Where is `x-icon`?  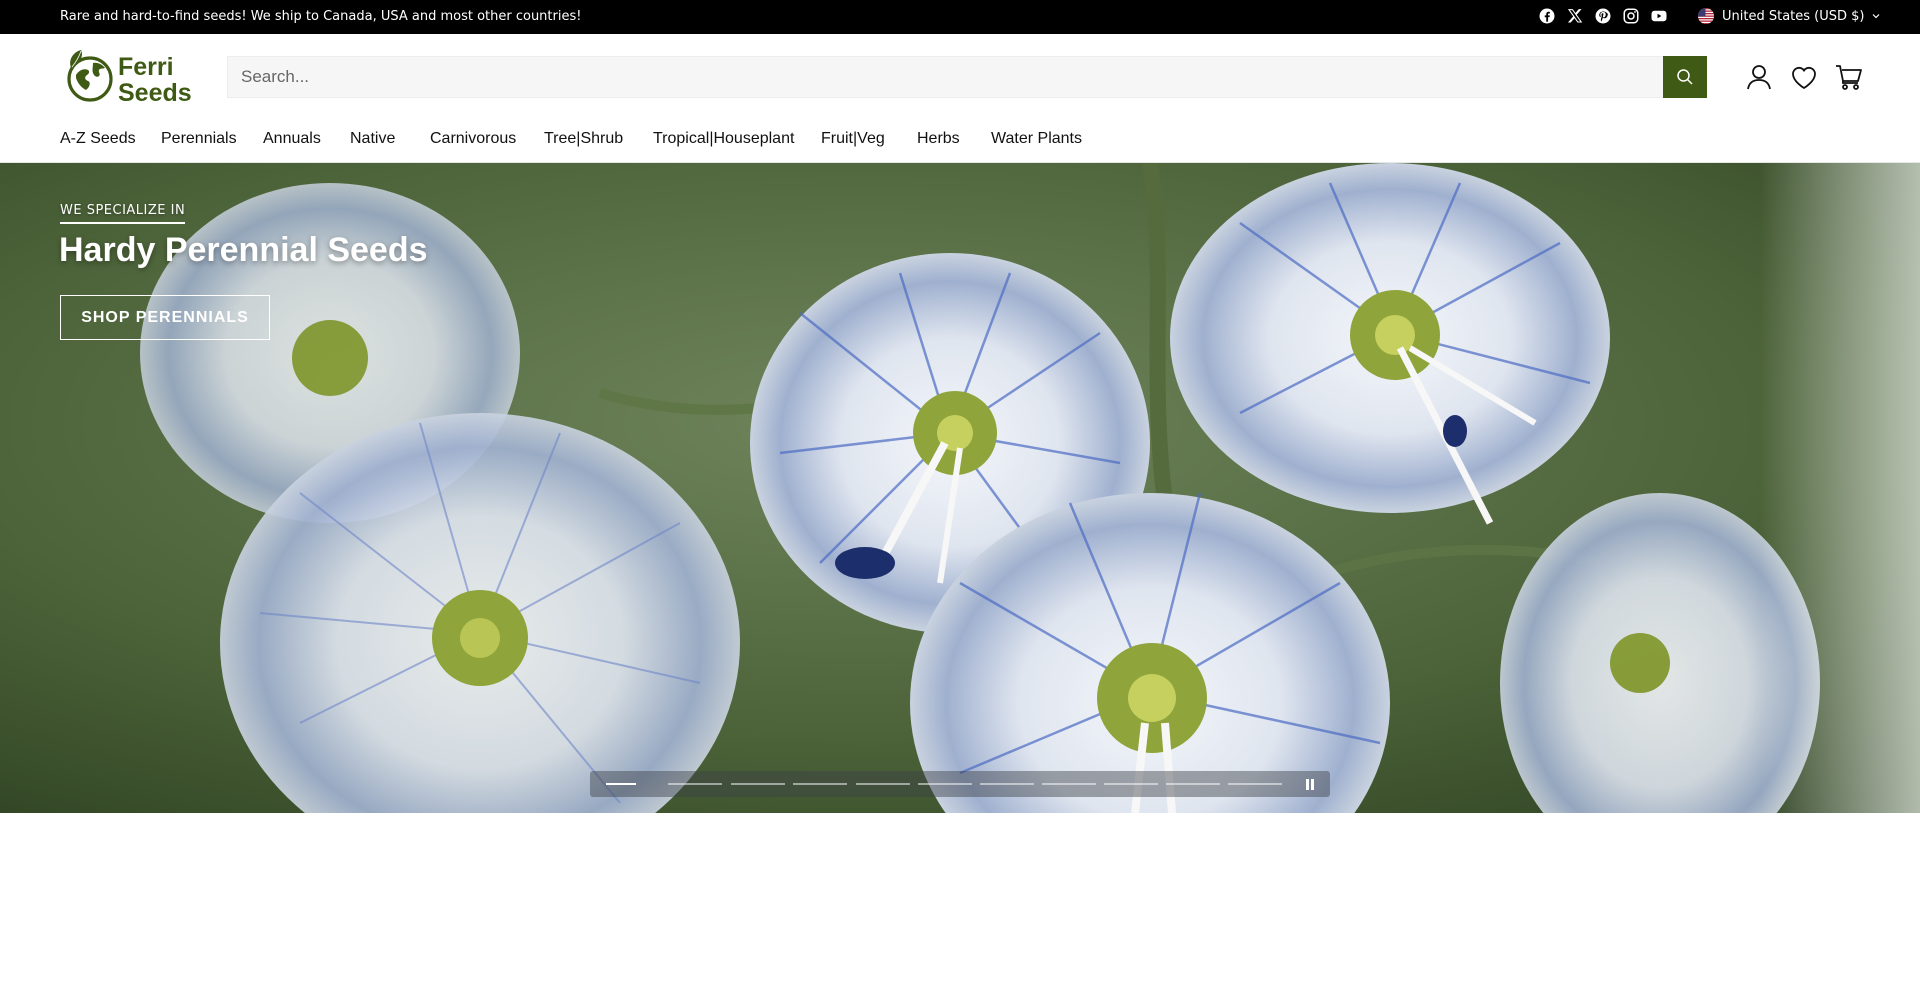 x-icon is located at coordinates (1575, 16).